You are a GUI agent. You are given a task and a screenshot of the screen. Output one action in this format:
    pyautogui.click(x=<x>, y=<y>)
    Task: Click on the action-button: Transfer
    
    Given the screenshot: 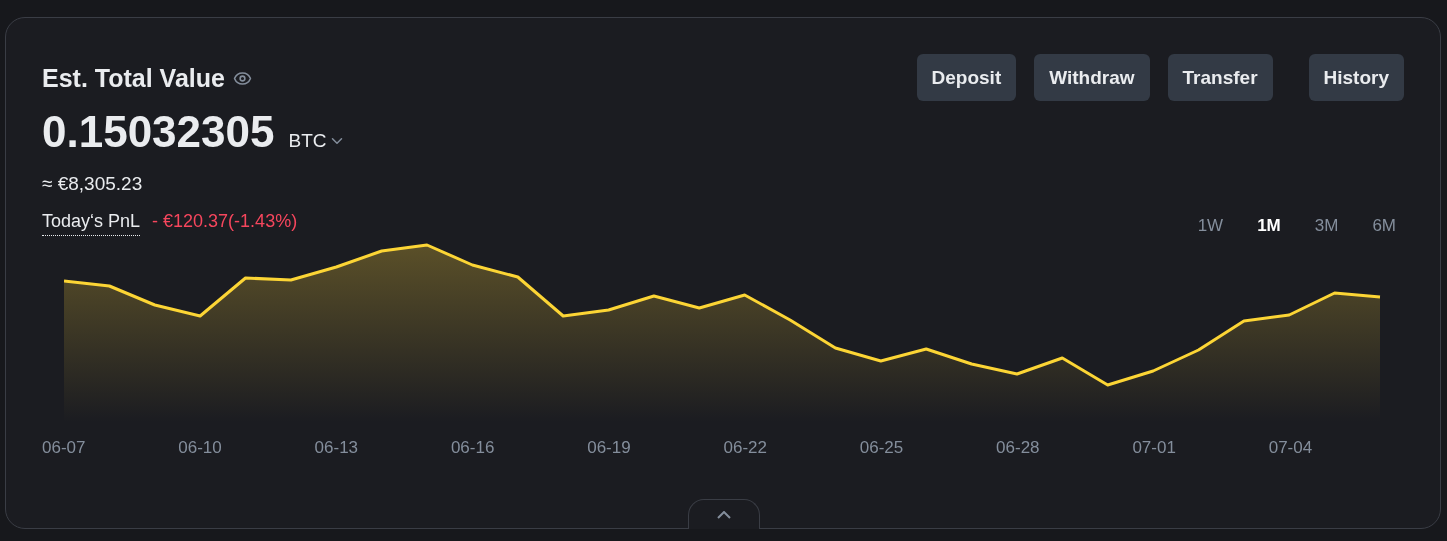 What is the action you would take?
    pyautogui.click(x=1220, y=77)
    